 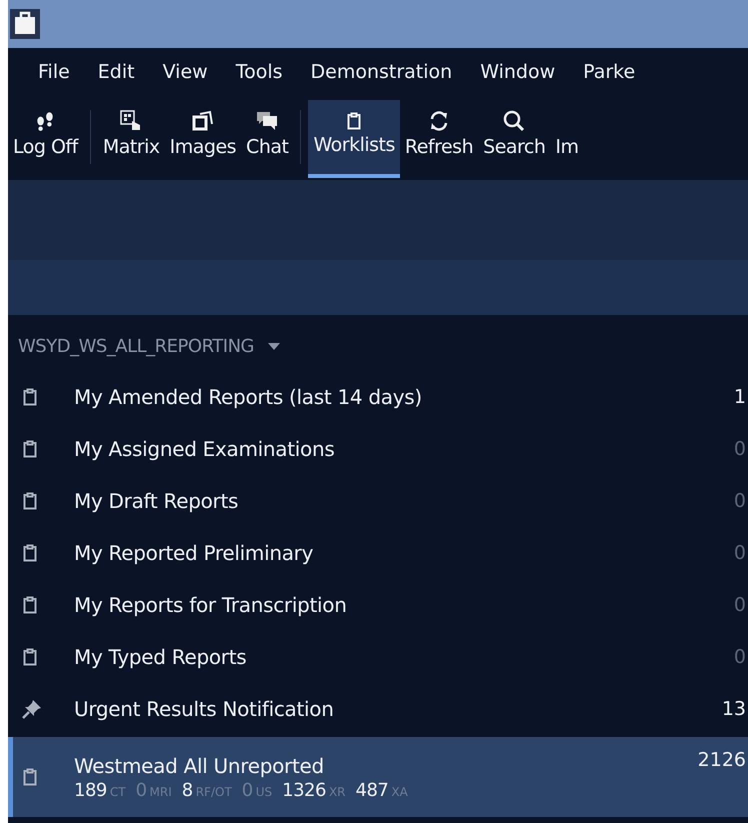 What do you see at coordinates (378, 553) in the screenshot?
I see `worklist-item: My Reported Preliminary 0` at bounding box center [378, 553].